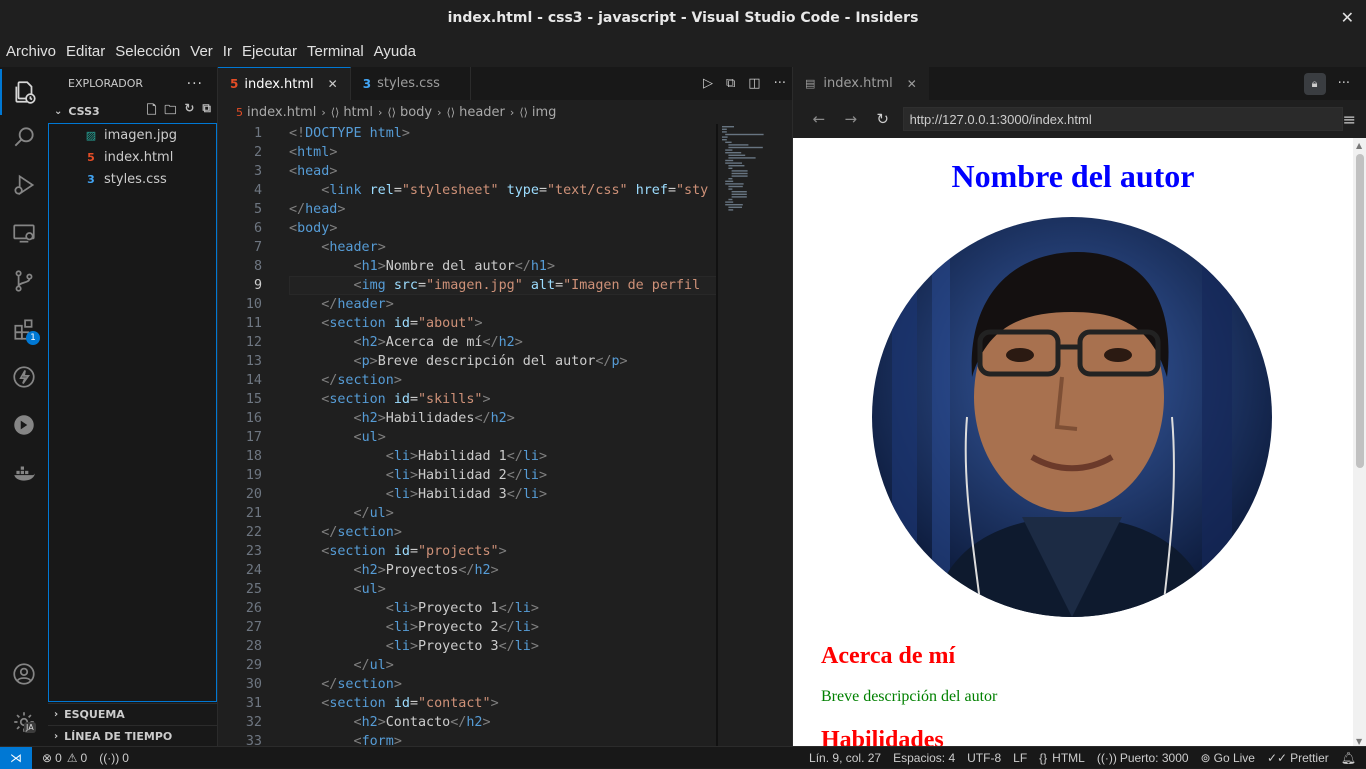 The height and width of the screenshot is (769, 1366). What do you see at coordinates (24, 233) in the screenshot?
I see `remote-explorer-icon` at bounding box center [24, 233].